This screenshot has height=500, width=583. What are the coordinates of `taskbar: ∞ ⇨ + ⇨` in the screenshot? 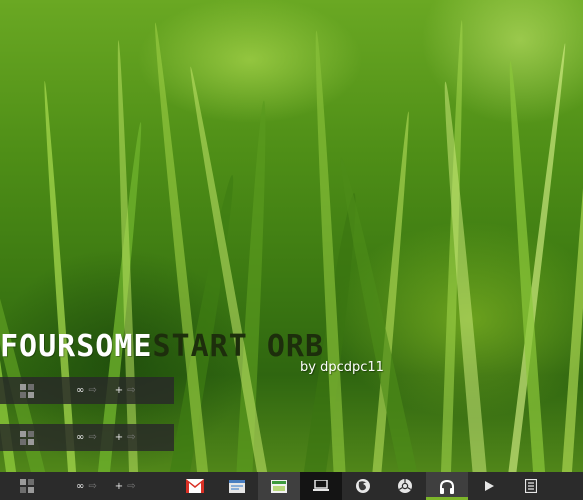 It's located at (291, 486).